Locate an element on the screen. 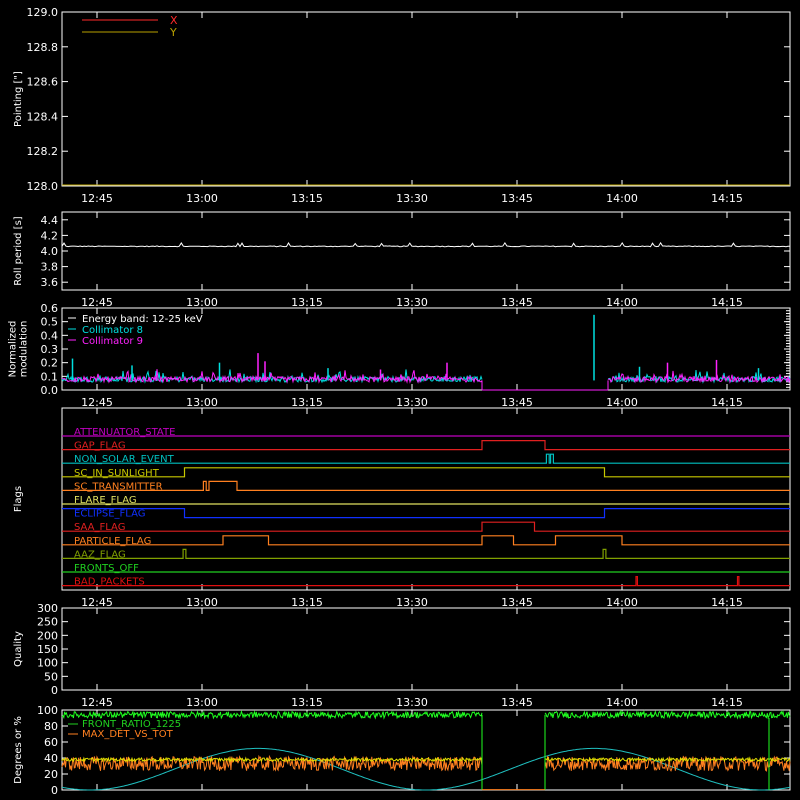 The width and height of the screenshot is (800, 800). quality-ytick-label: 300 is located at coordinates (47, 608).